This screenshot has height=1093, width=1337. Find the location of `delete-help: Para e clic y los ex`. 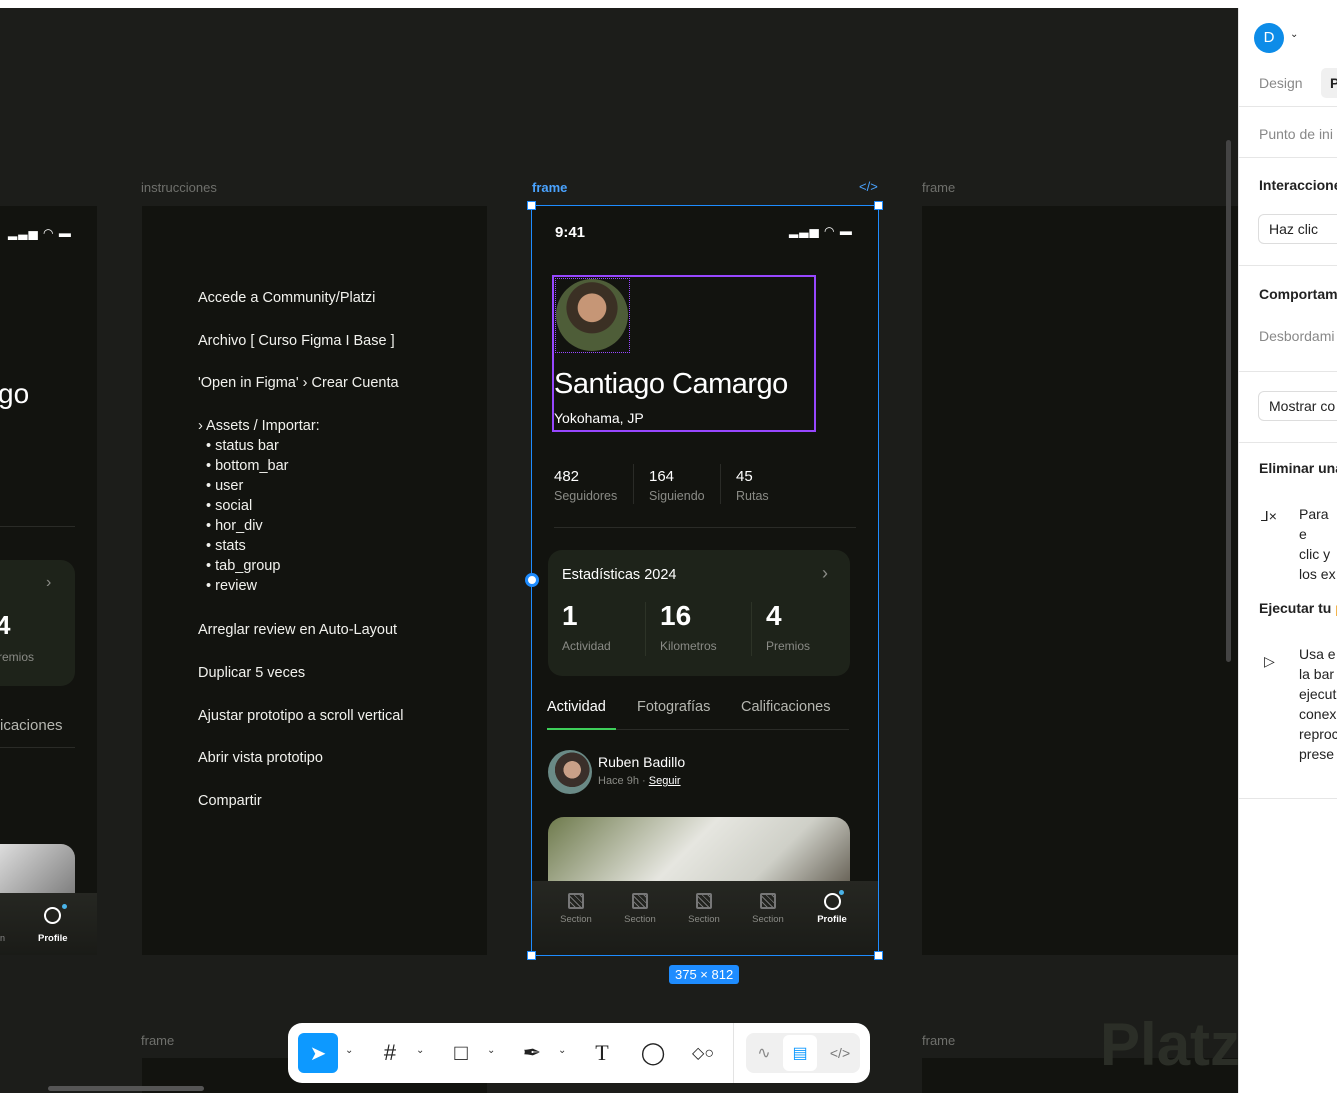

delete-help: Para e clic y los ex is located at coordinates (1318, 544).